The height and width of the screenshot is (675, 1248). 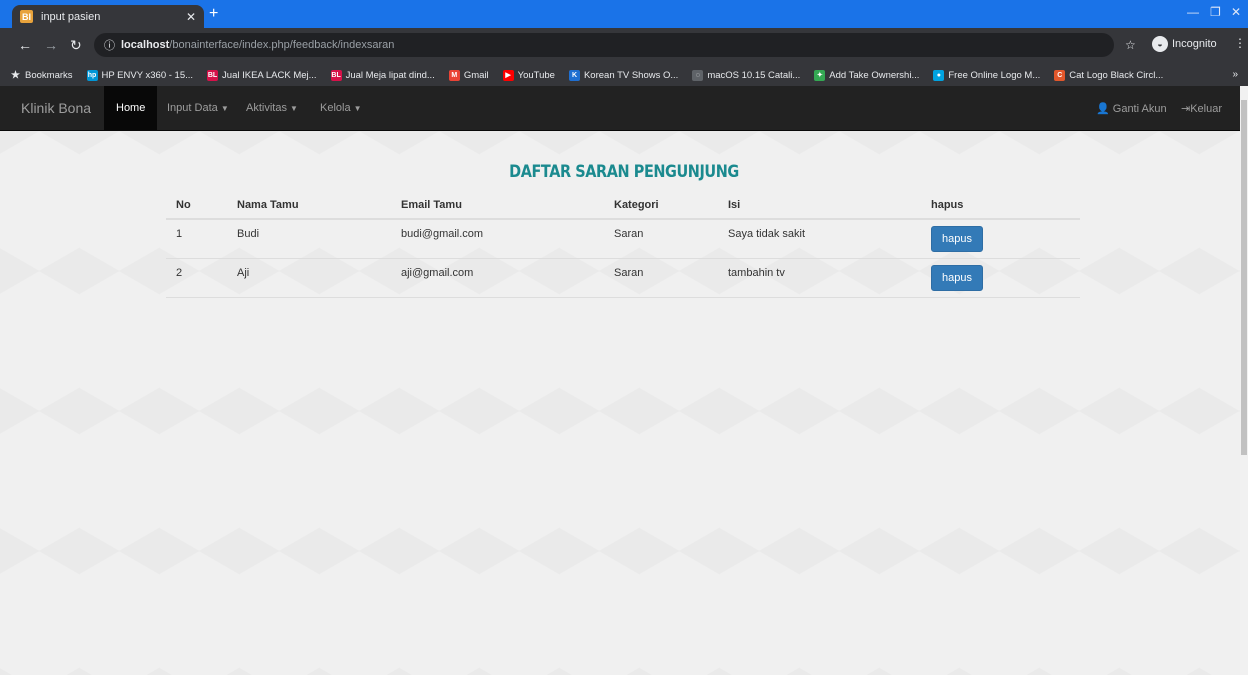 I want to click on column-header: Nama Tamu, so click(x=309, y=206).